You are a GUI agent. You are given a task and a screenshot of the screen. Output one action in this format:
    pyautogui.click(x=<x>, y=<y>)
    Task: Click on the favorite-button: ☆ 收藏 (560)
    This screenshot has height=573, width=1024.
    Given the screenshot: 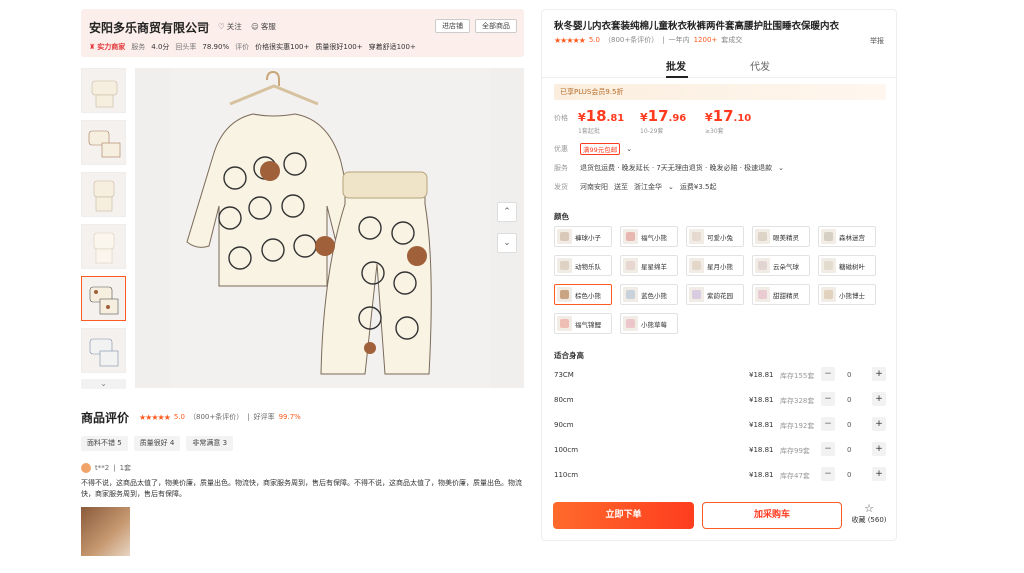 What is the action you would take?
    pyautogui.click(x=869, y=514)
    